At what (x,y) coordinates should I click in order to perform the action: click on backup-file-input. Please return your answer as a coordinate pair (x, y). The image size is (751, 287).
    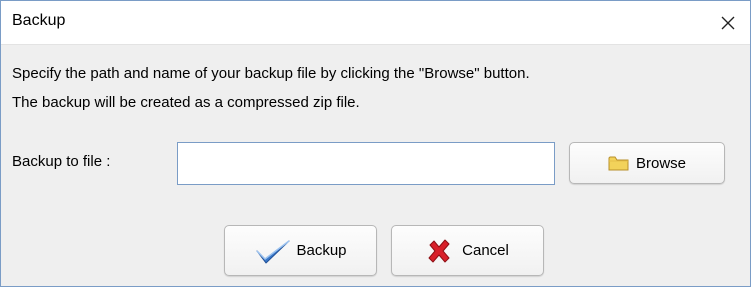
    Looking at the image, I should click on (366, 163).